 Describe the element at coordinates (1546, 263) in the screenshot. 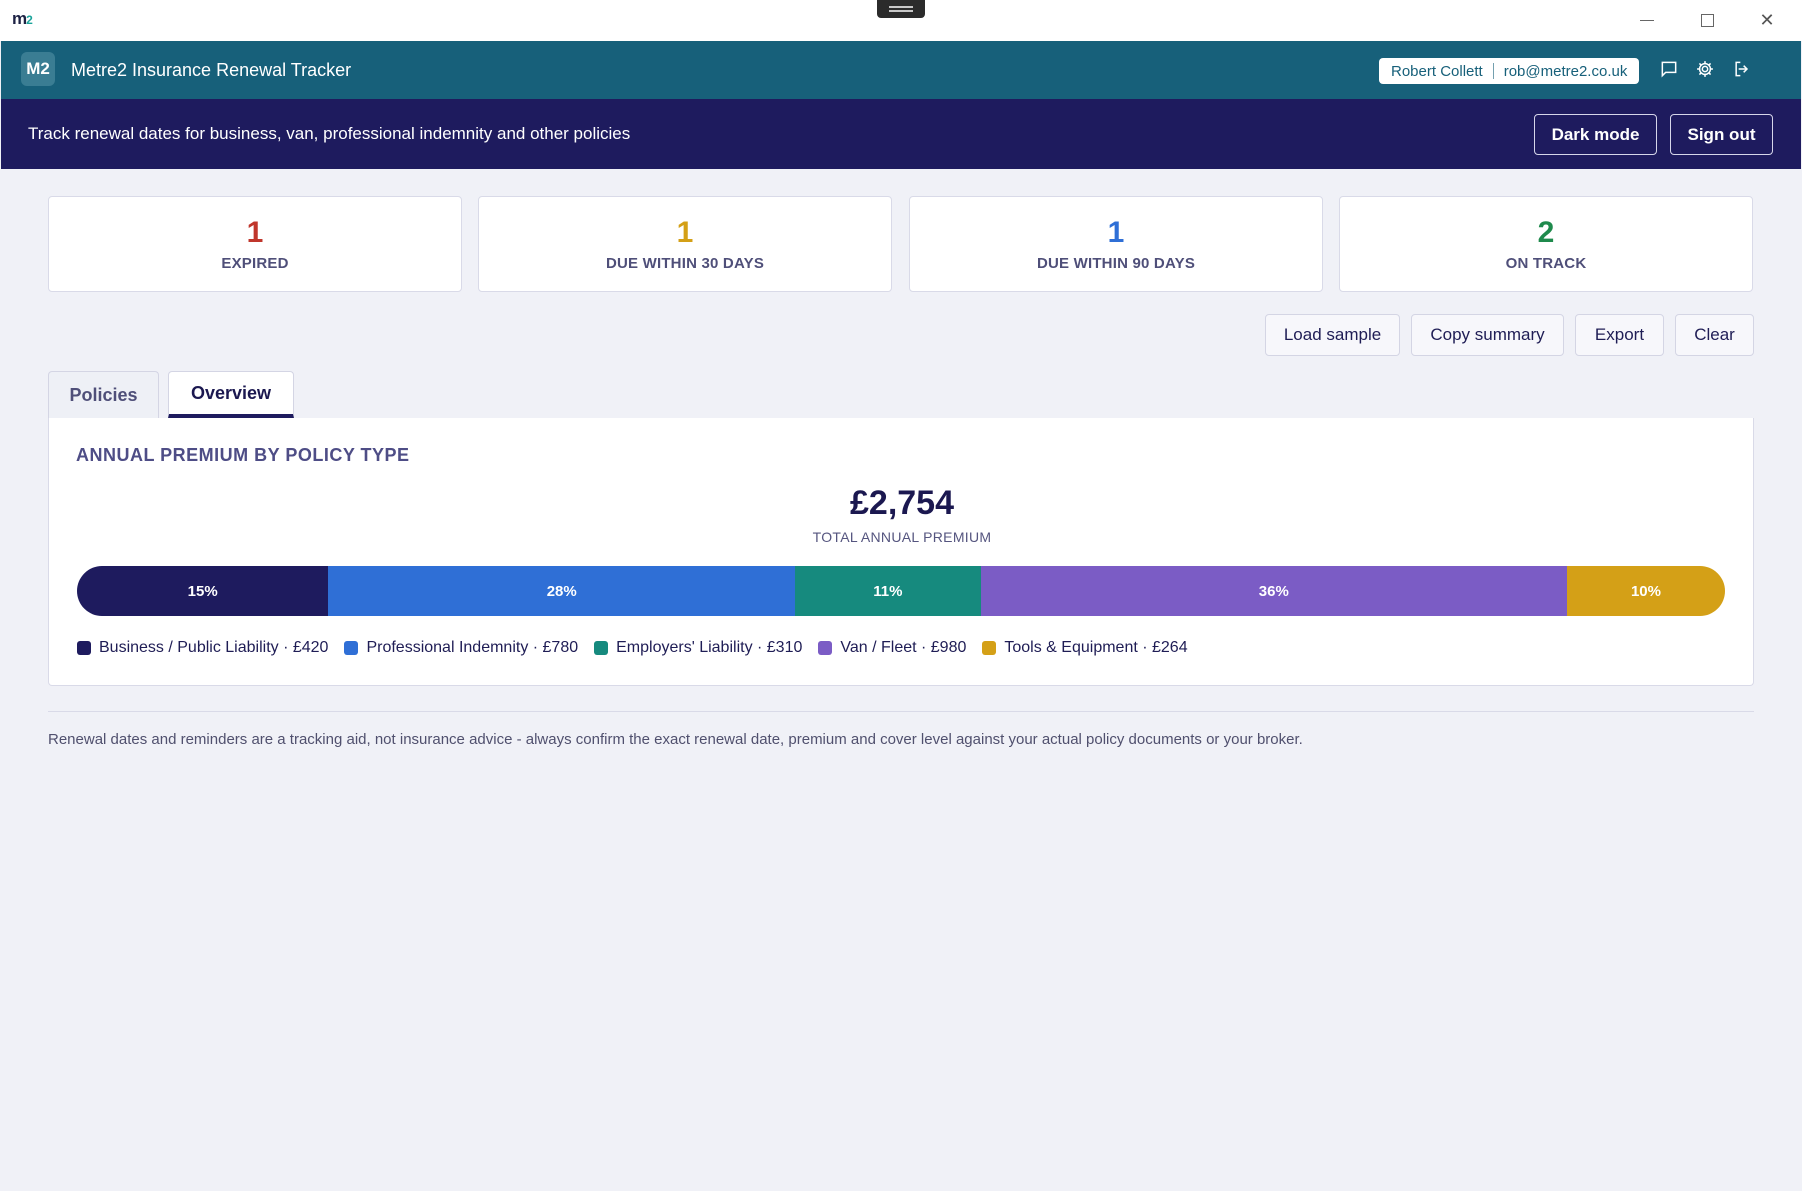

I see `stat-label: ON TRACK` at that location.